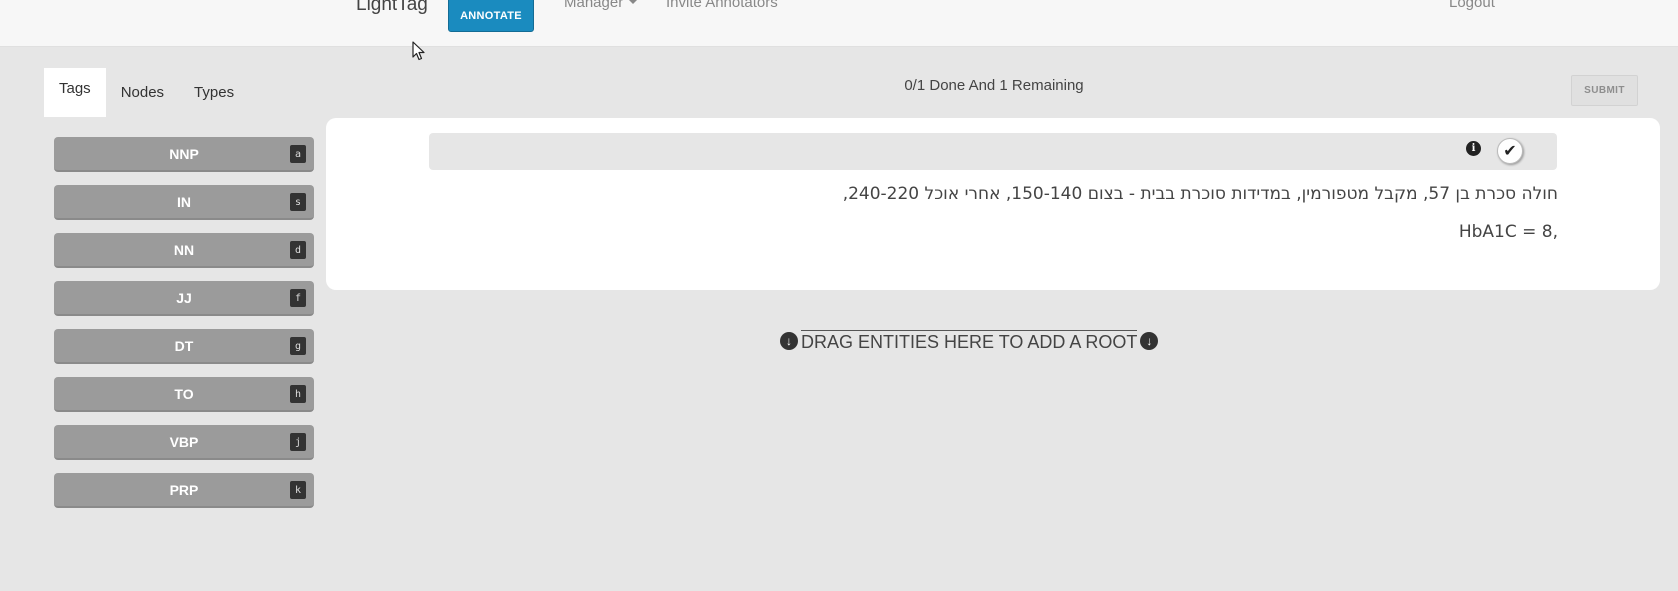 The width and height of the screenshot is (1678, 591). Describe the element at coordinates (392, 8) in the screenshot. I see `brand-logo: LightTag` at that location.